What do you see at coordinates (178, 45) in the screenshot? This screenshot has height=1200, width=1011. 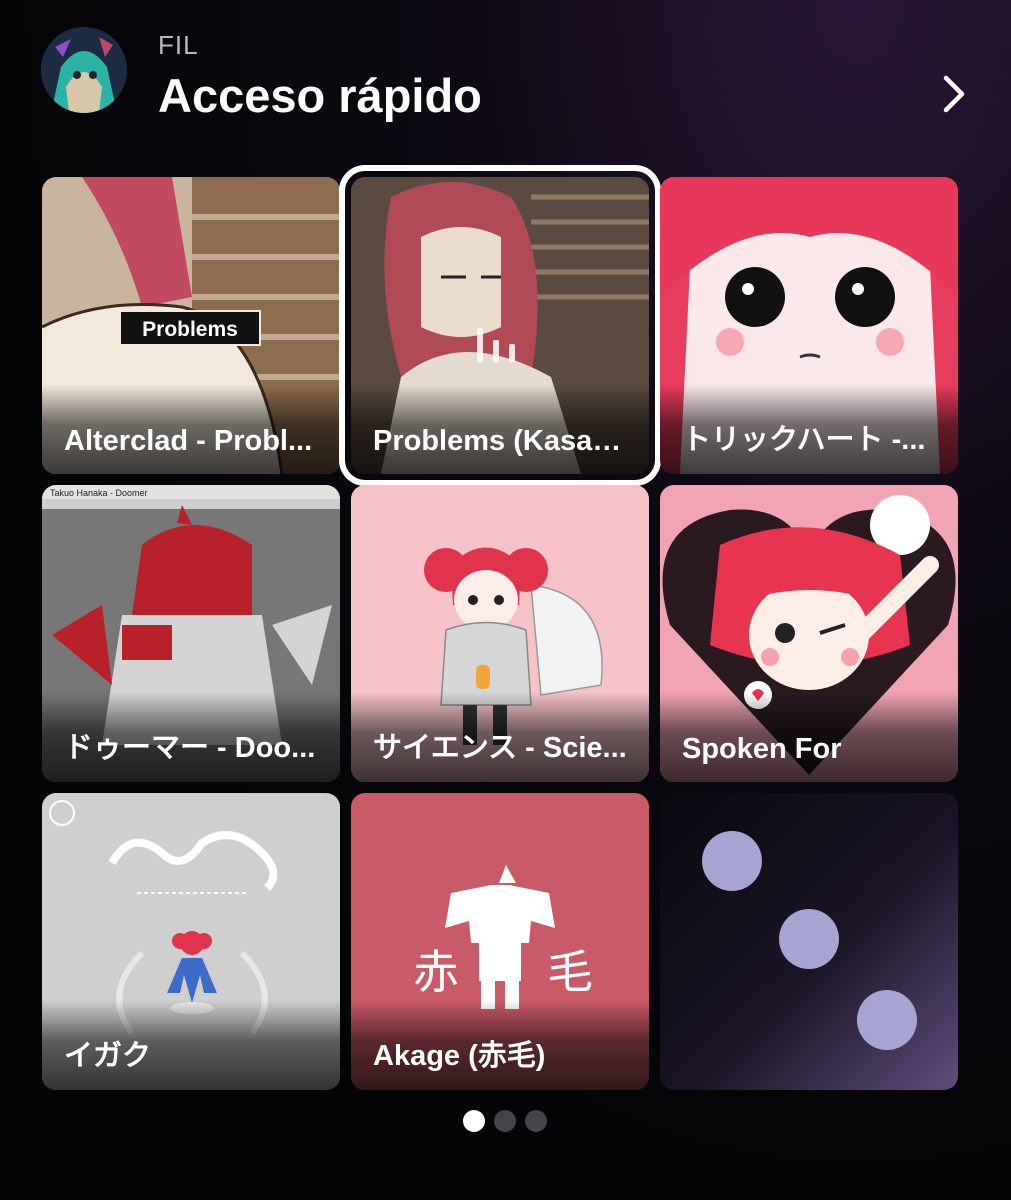 I see `user-label: FIL` at bounding box center [178, 45].